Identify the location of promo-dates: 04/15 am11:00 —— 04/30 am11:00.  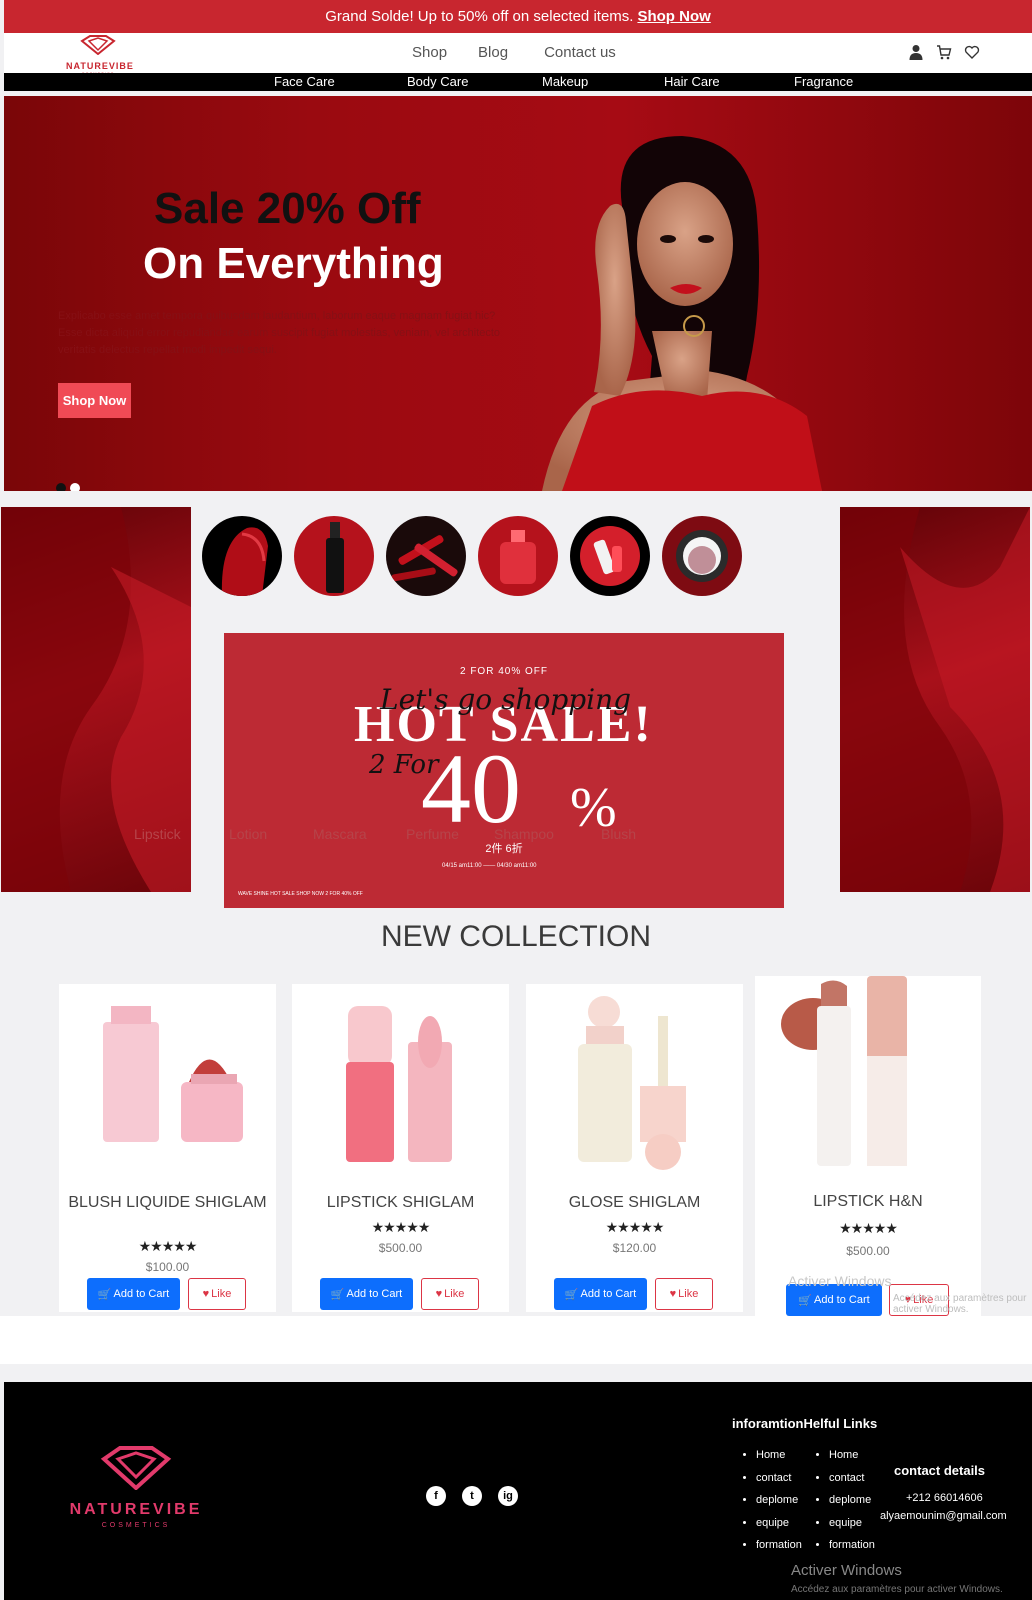
(489, 866).